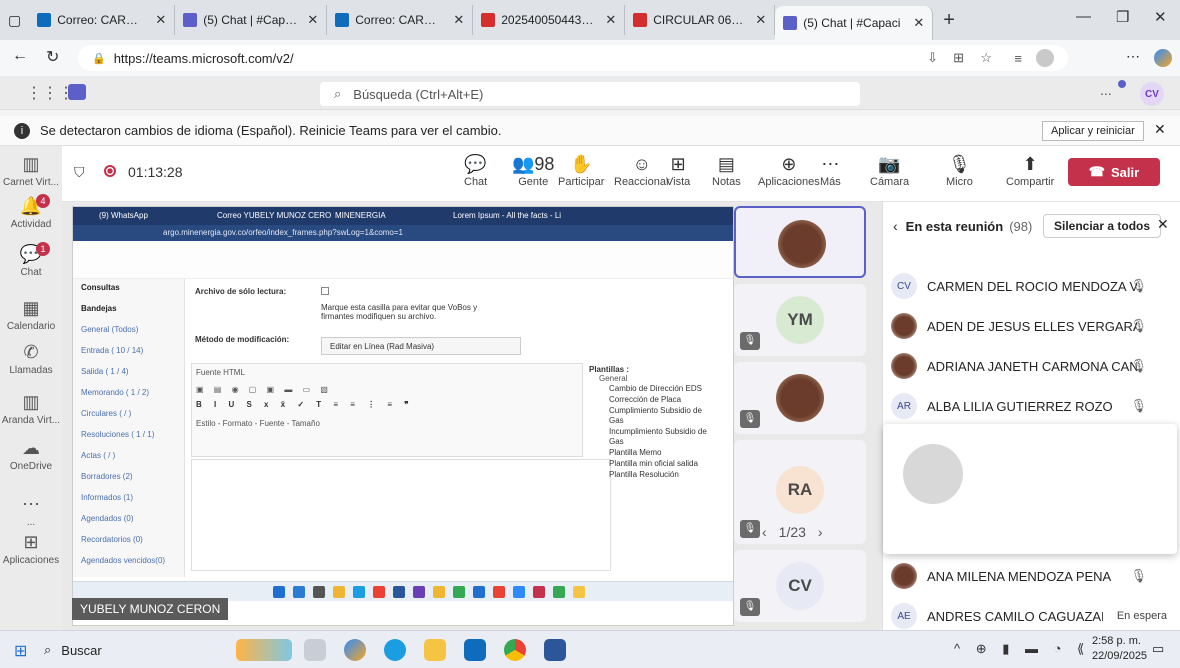  Describe the element at coordinates (315, 650) in the screenshot. I see `task-view-icon` at that location.